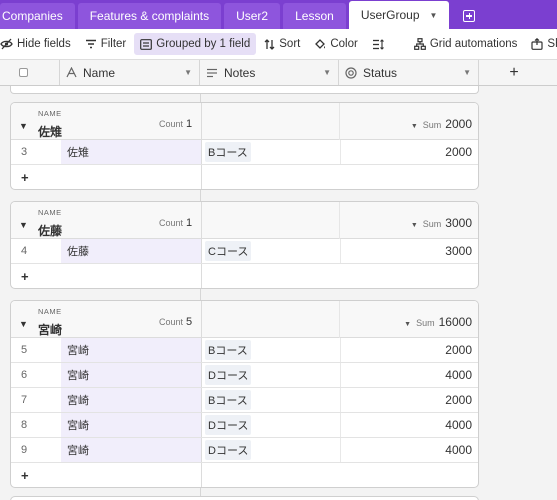  What do you see at coordinates (24, 425) in the screenshot?
I see `row-number: 8` at bounding box center [24, 425].